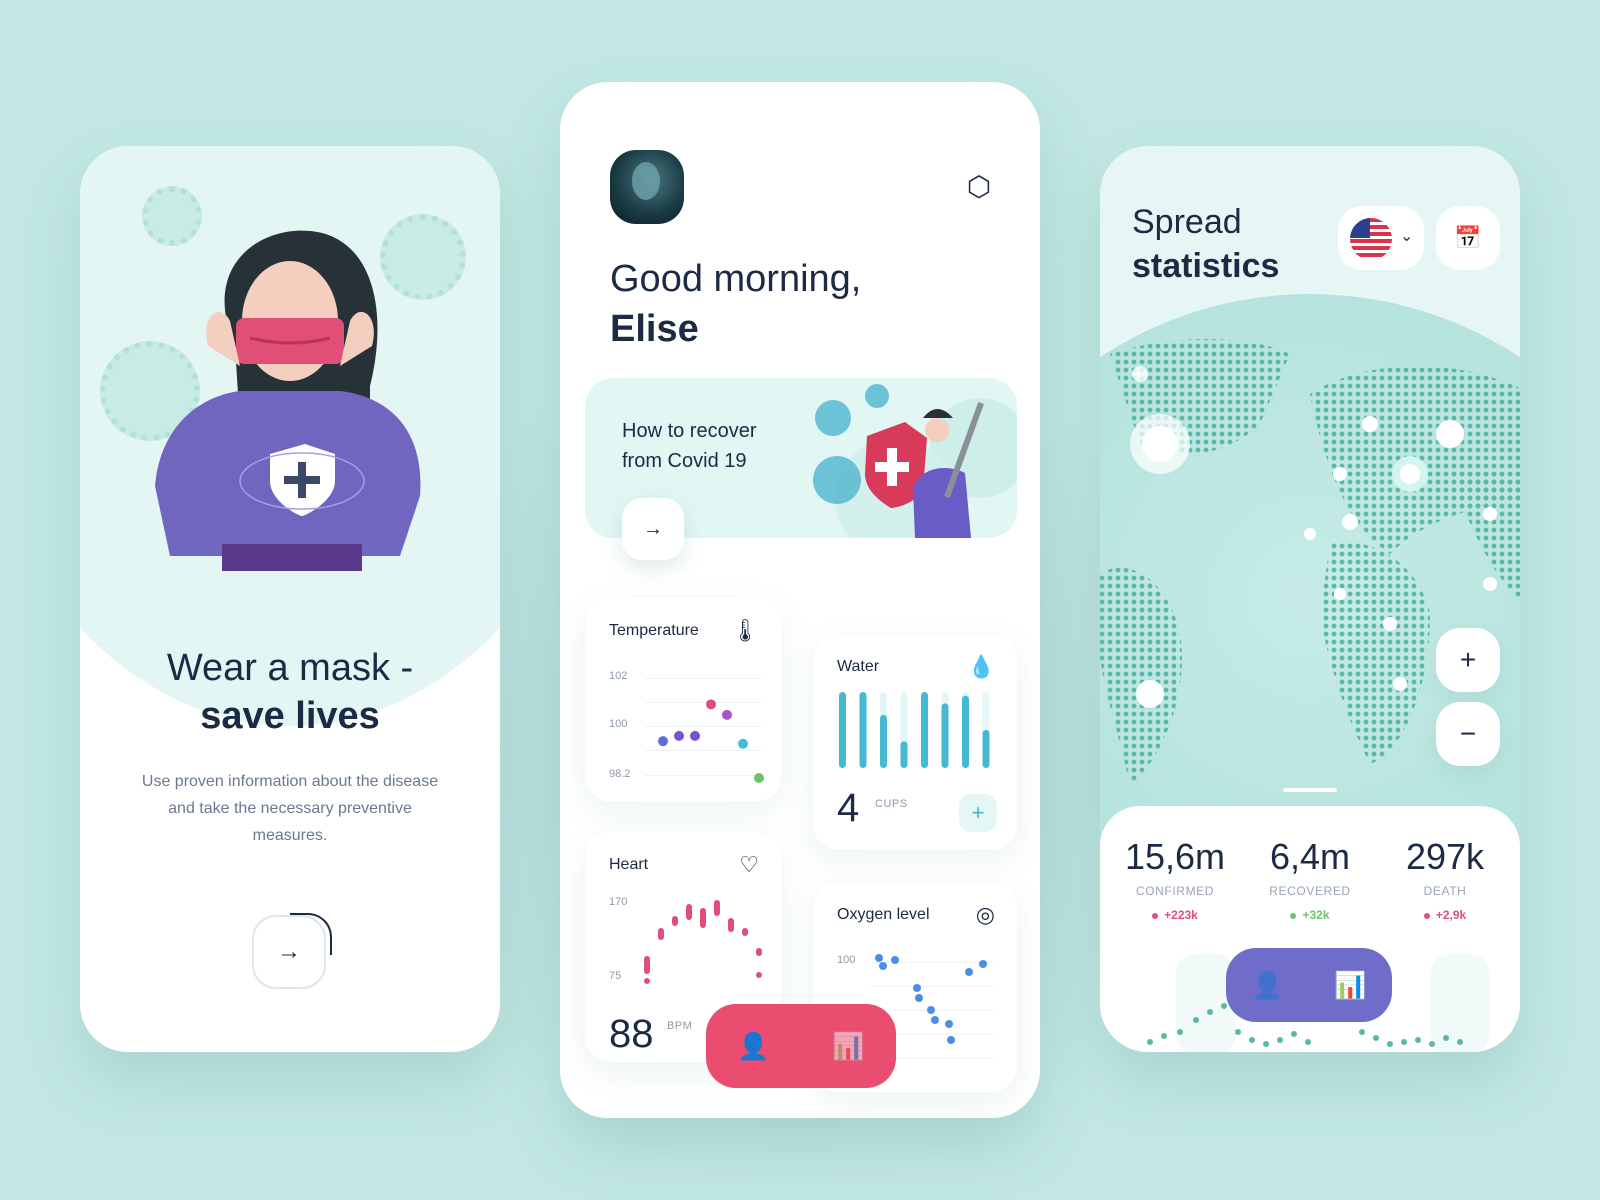 The width and height of the screenshot is (1600, 1200). Describe the element at coordinates (981, 666) in the screenshot. I see `water-drop-icon: 💧` at that location.